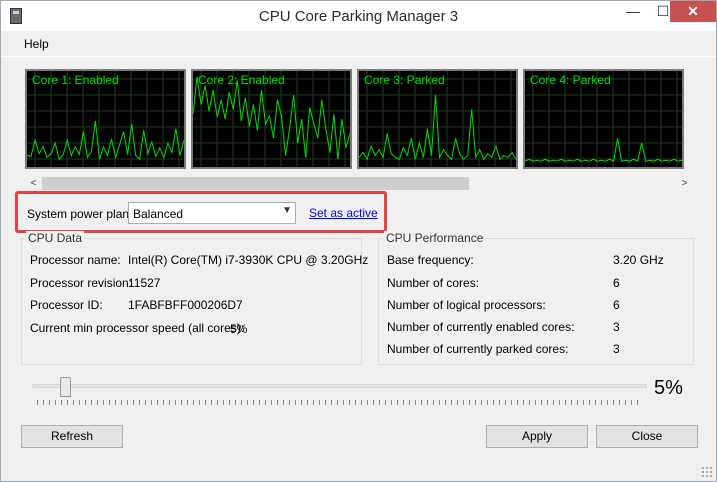  I want to click on logical-processors-label: Number of logical processors:, so click(466, 305).